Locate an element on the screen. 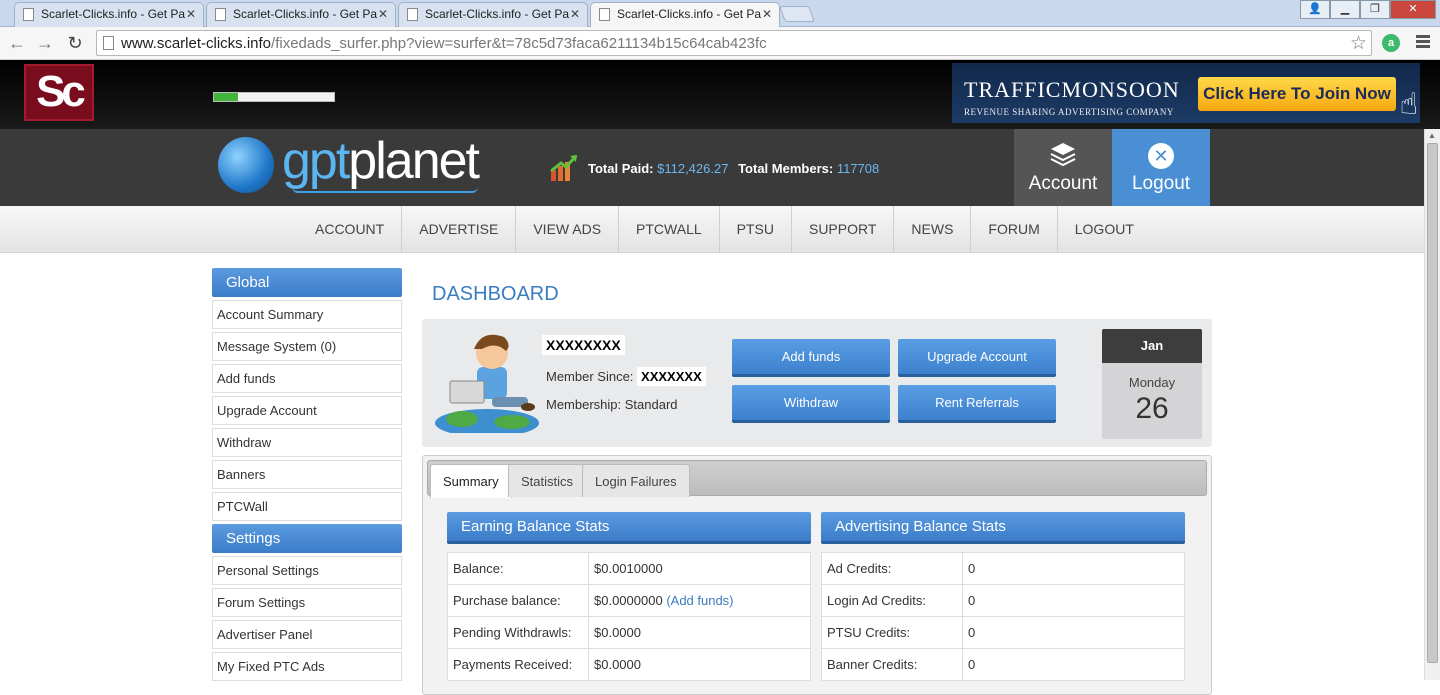 This screenshot has width=1440, height=695. calendar-month: Jan is located at coordinates (1152, 346).